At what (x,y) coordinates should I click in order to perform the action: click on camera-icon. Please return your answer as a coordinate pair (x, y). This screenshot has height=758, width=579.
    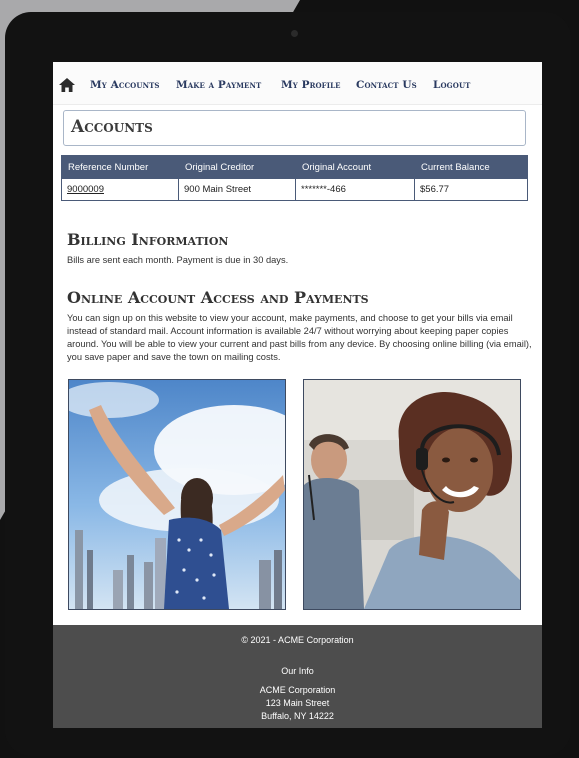
    Looking at the image, I should click on (294, 33).